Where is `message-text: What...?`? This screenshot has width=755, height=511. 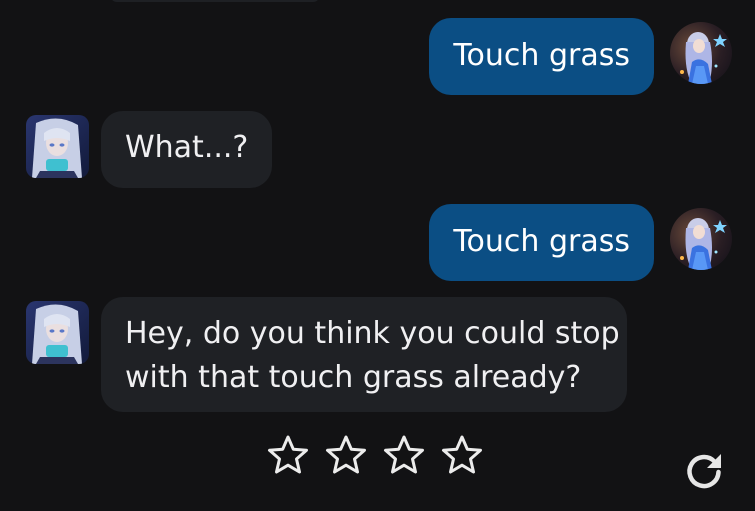 message-text: What...? is located at coordinates (187, 147).